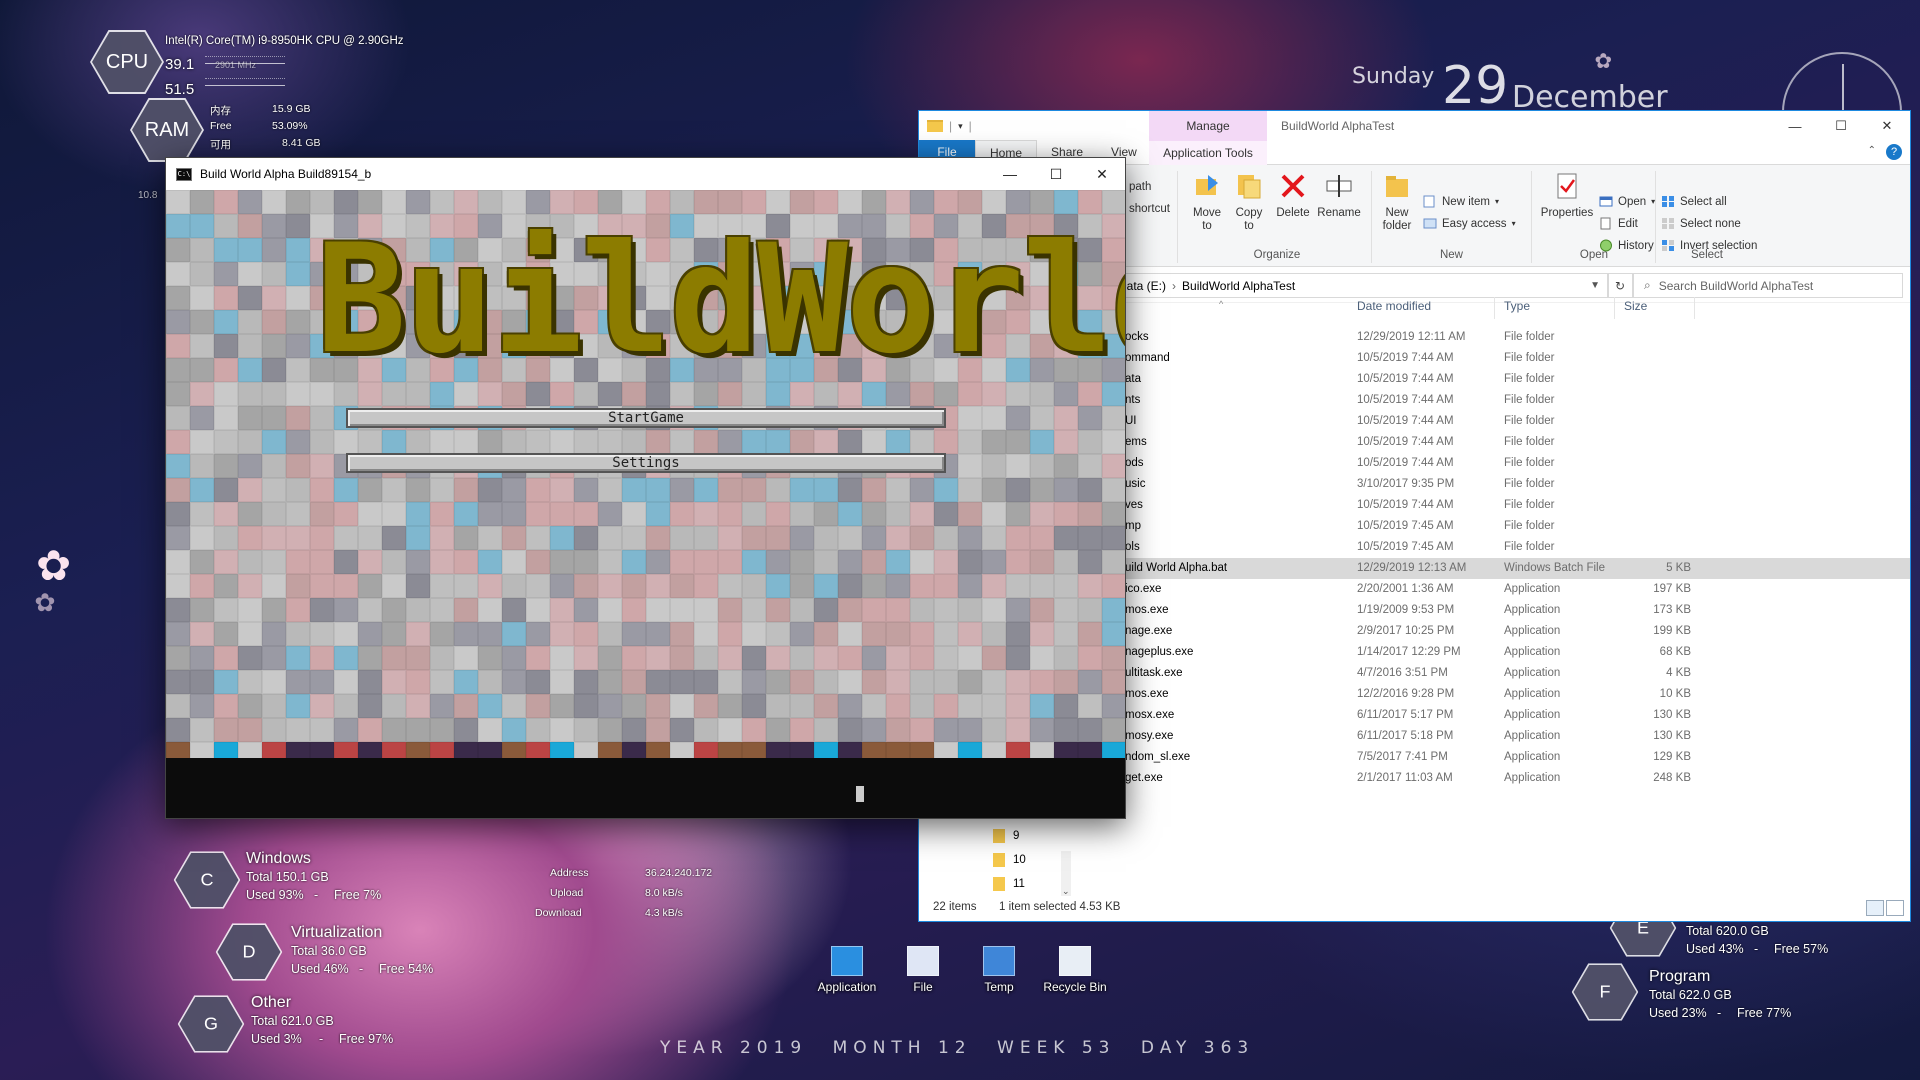  I want to click on file-size: 5 KB, so click(1678, 568).